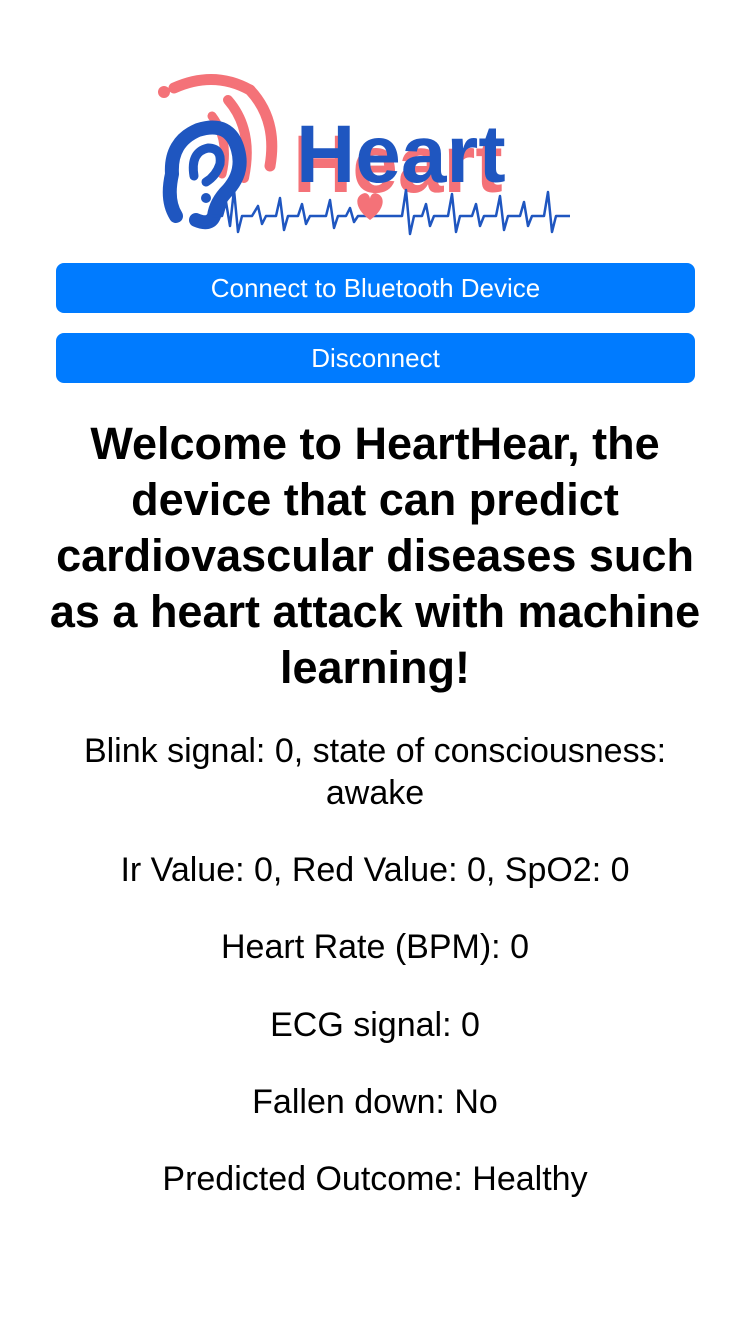  What do you see at coordinates (375, 1102) in the screenshot?
I see `fallen-down-reading: Fallen down: No` at bounding box center [375, 1102].